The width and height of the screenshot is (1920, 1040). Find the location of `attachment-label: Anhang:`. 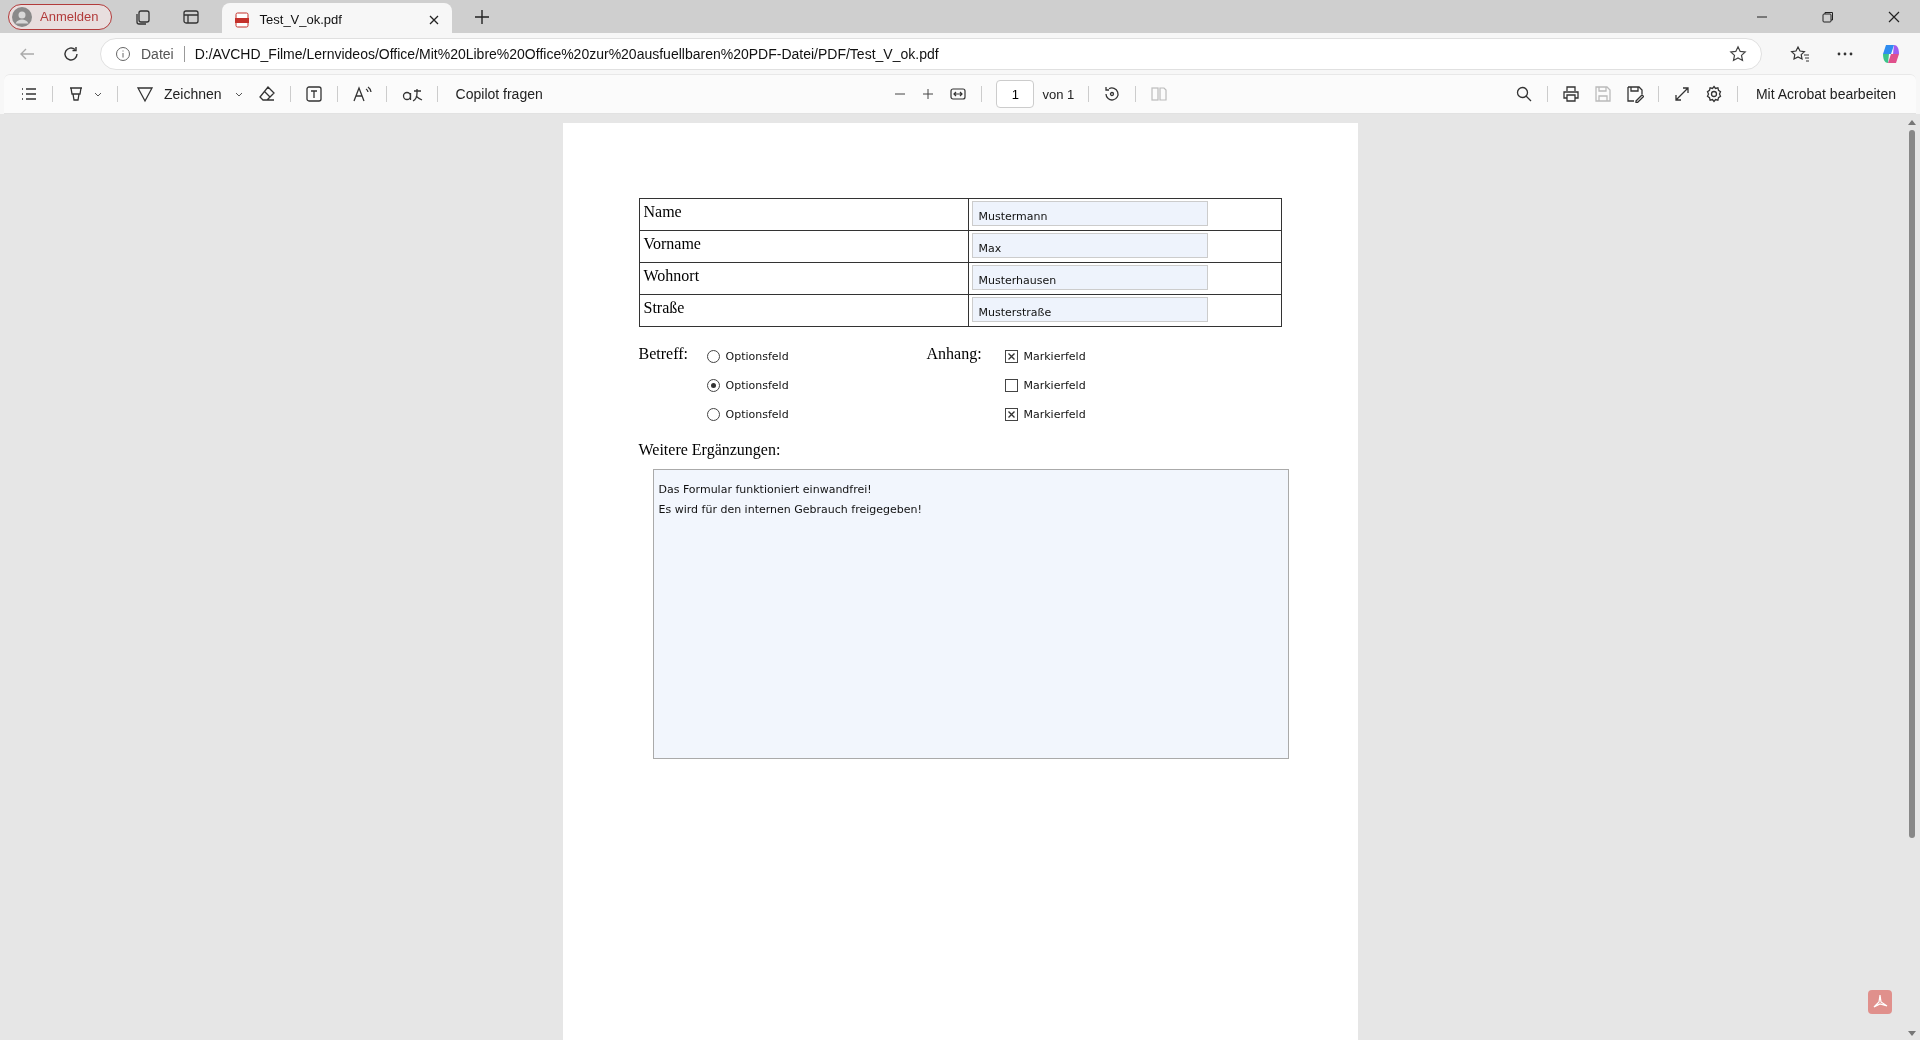

attachment-label: Anhang: is located at coordinates (954, 355).